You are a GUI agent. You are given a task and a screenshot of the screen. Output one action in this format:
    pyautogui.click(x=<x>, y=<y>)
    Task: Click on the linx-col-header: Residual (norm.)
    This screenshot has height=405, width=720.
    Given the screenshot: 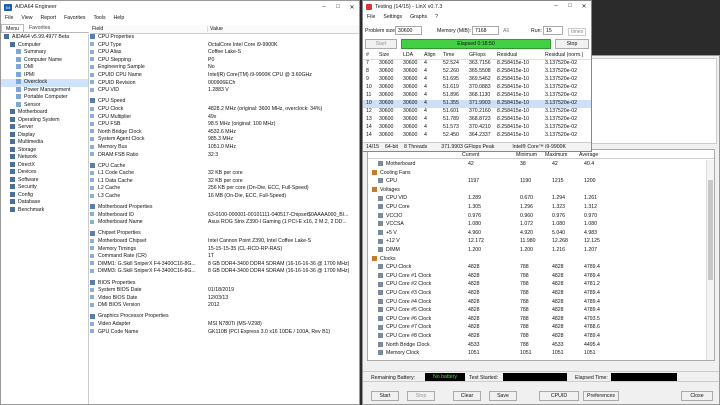 What is the action you would take?
    pyautogui.click(x=564, y=56)
    